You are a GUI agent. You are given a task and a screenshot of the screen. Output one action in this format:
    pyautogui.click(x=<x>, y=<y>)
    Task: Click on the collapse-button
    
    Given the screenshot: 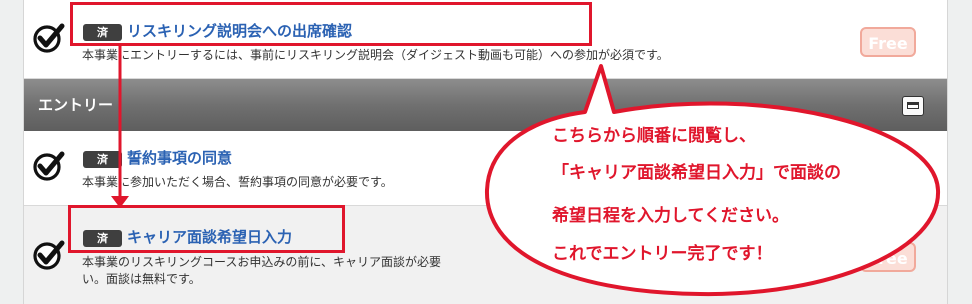 What is the action you would take?
    pyautogui.click(x=913, y=106)
    